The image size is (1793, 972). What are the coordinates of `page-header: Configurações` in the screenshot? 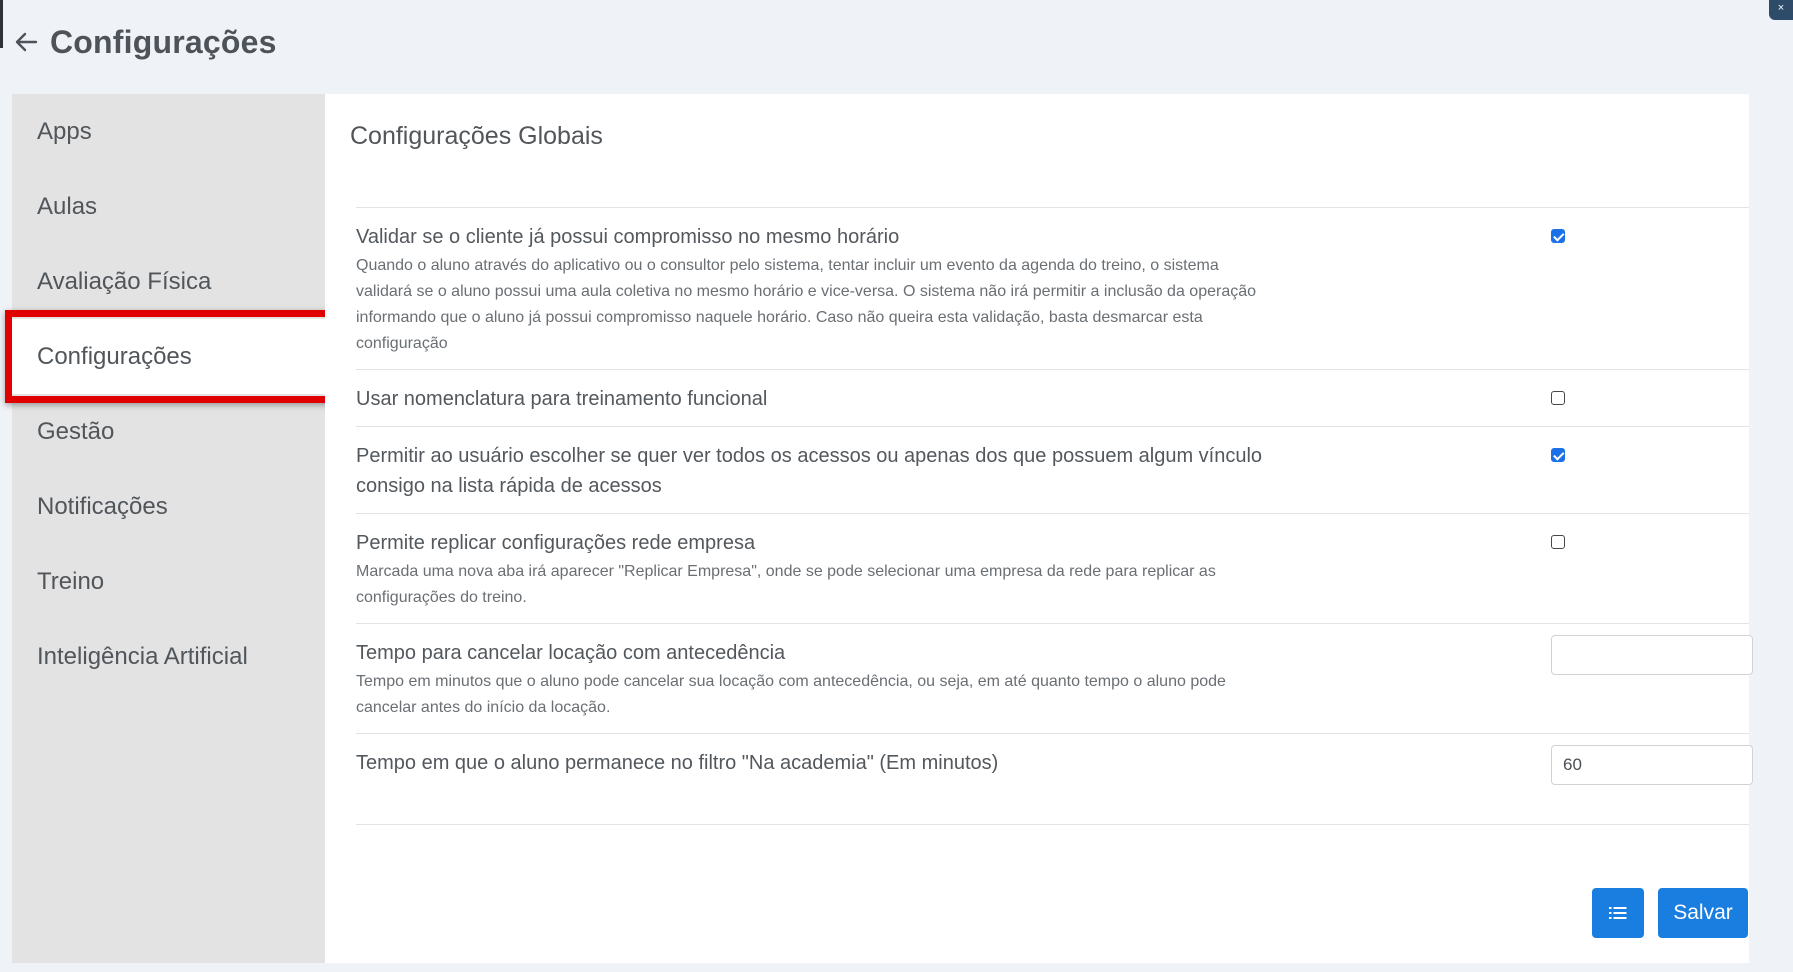 It's located at (145, 42).